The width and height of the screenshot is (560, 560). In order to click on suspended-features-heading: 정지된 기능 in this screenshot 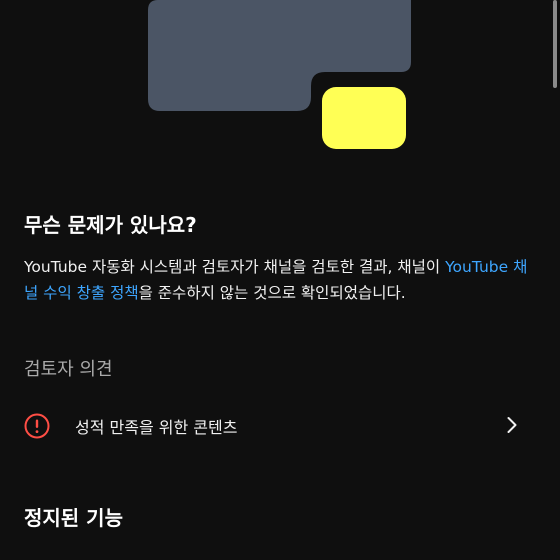, I will do `click(73, 518)`.